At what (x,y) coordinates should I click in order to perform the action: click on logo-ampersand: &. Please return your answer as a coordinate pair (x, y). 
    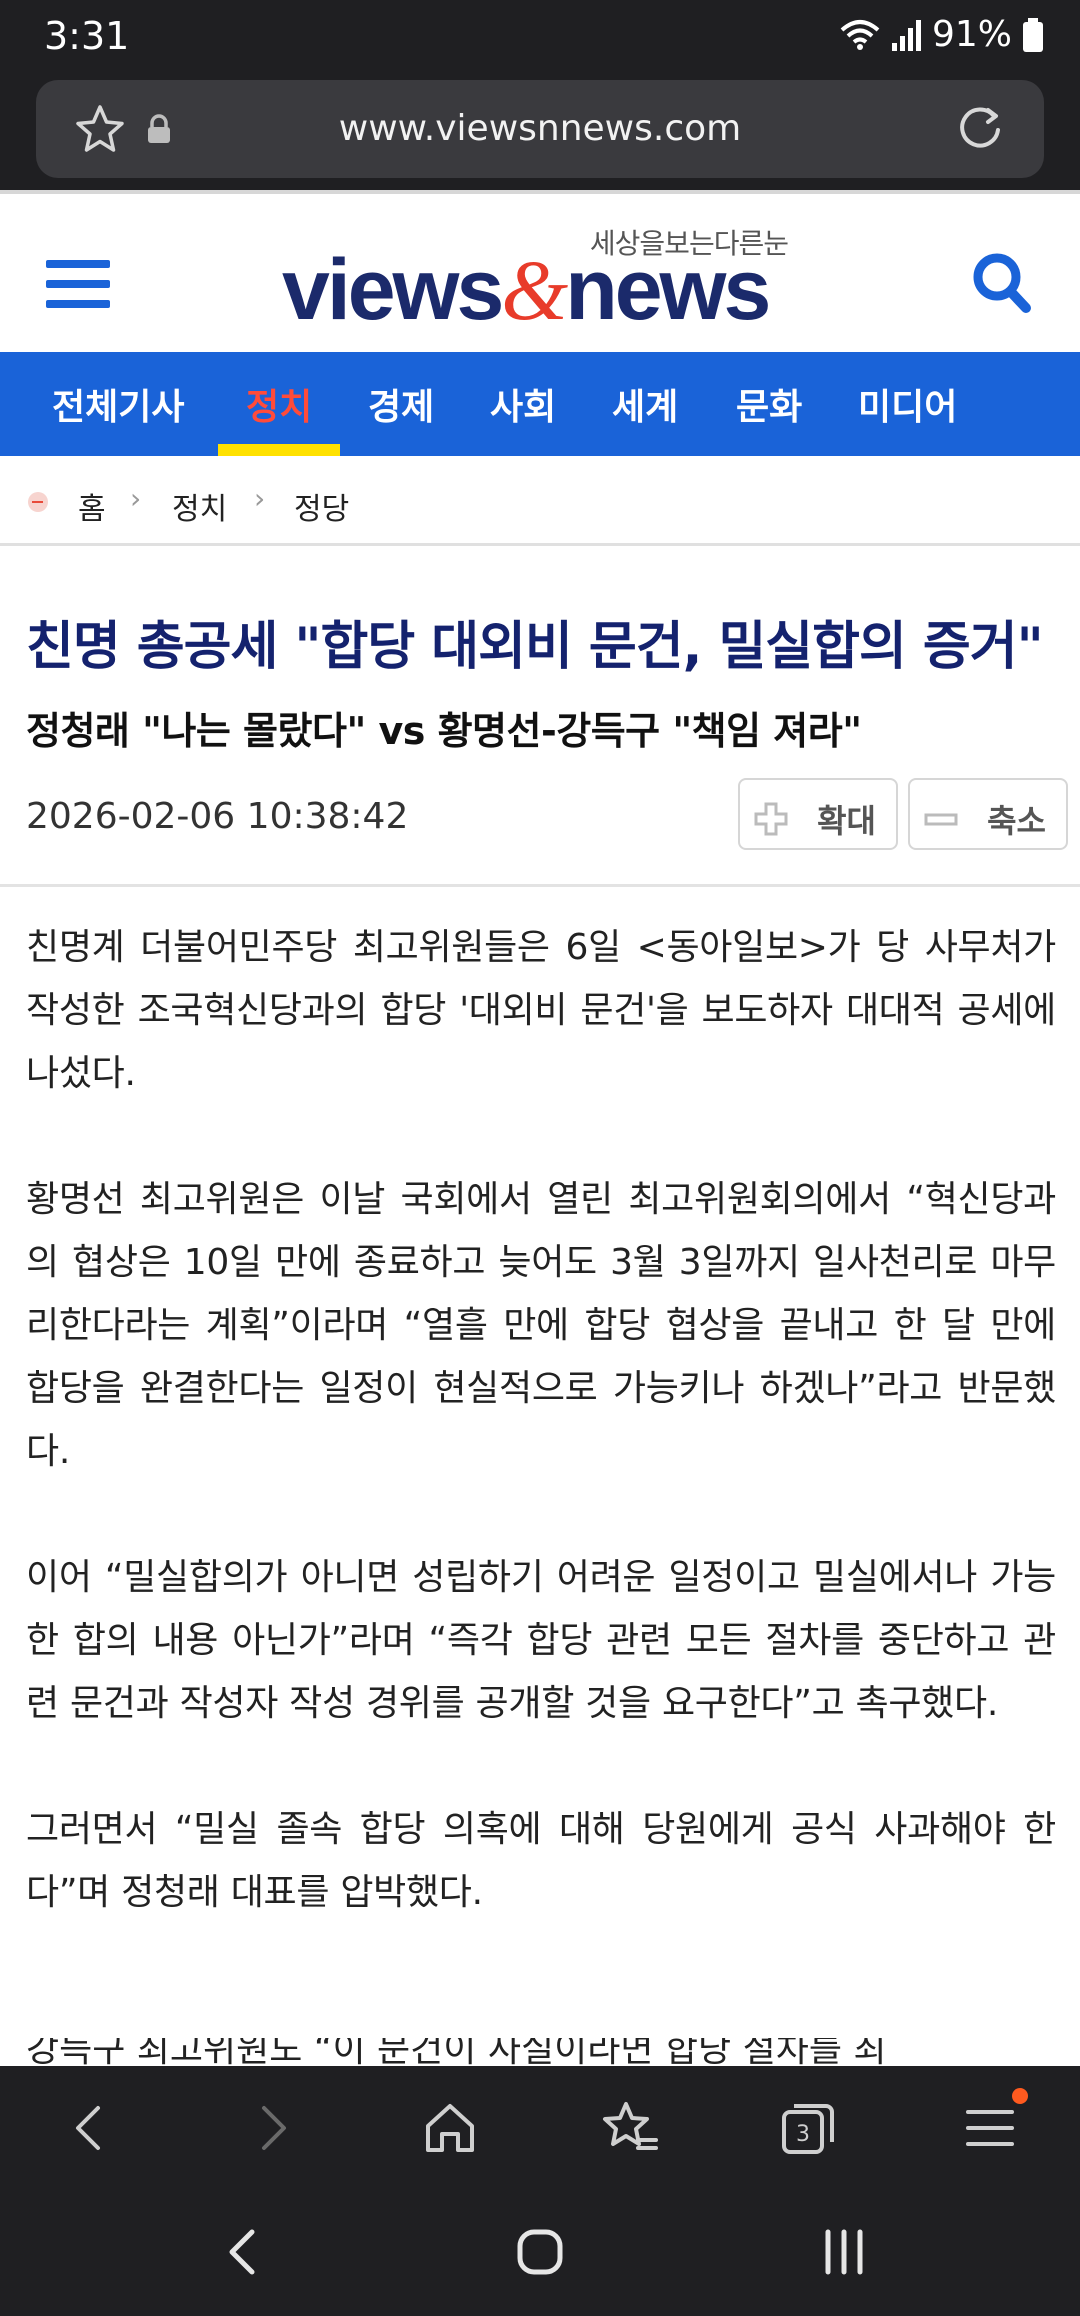
    Looking at the image, I should click on (534, 290).